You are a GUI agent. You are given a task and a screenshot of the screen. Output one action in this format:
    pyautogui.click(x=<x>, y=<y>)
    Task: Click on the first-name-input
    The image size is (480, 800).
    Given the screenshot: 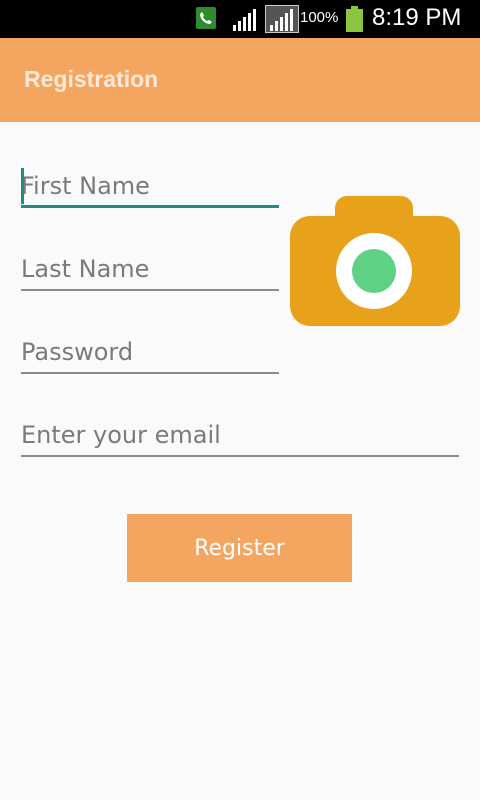 What is the action you would take?
    pyautogui.click(x=150, y=186)
    